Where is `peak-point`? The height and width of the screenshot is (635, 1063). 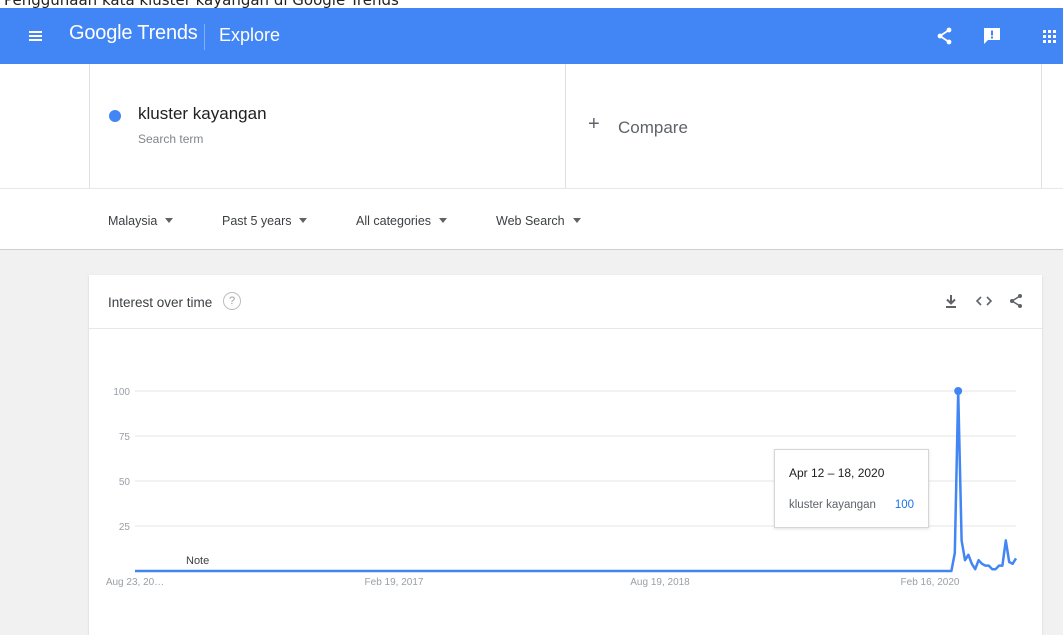 peak-point is located at coordinates (958, 391).